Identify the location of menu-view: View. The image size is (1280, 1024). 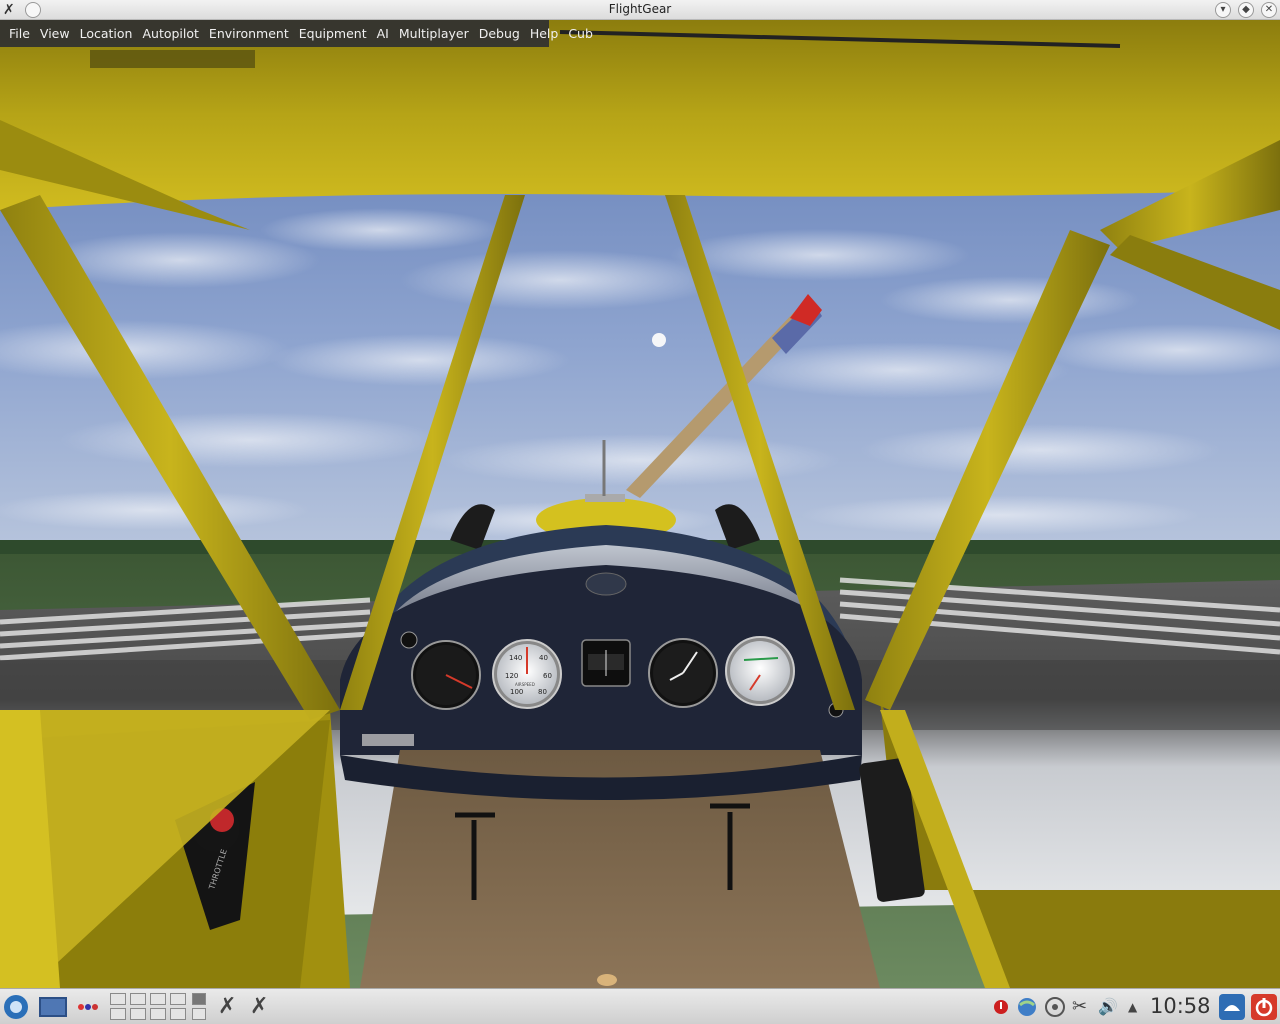
(55, 33).